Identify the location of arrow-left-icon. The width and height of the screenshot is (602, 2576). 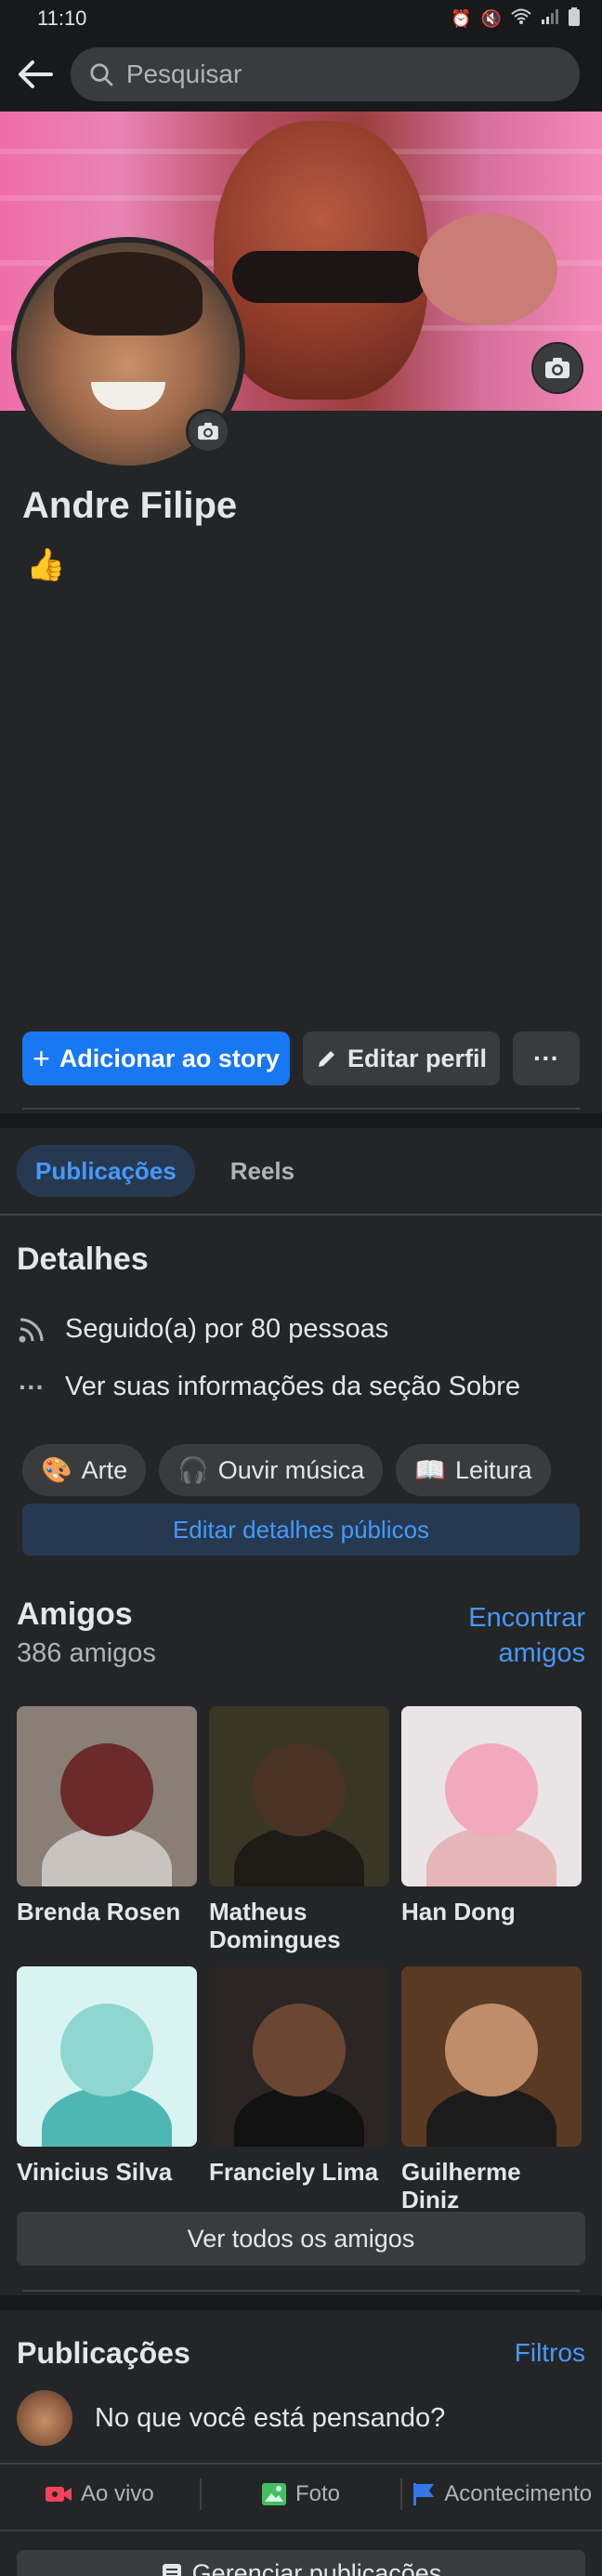
(36, 74).